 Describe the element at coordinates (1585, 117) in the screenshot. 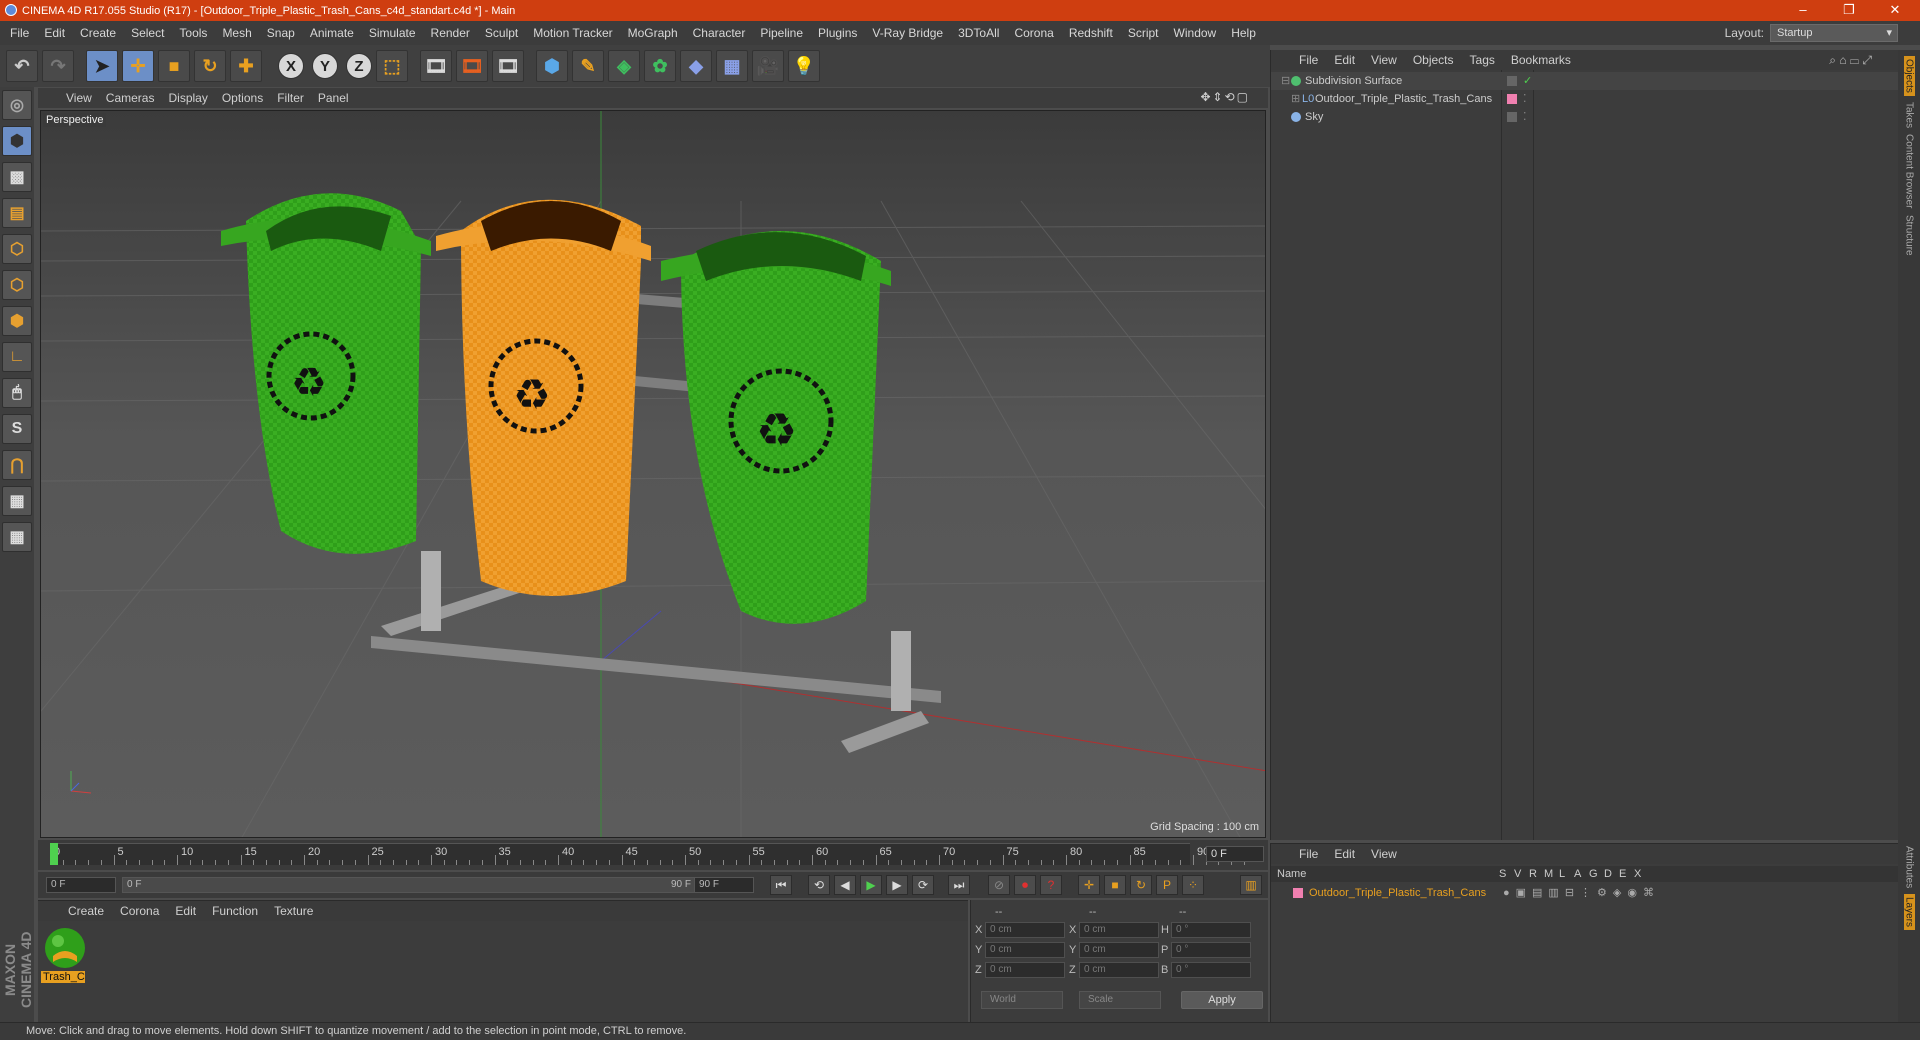

I see `object-row-sky: Sky ⁚` at that location.